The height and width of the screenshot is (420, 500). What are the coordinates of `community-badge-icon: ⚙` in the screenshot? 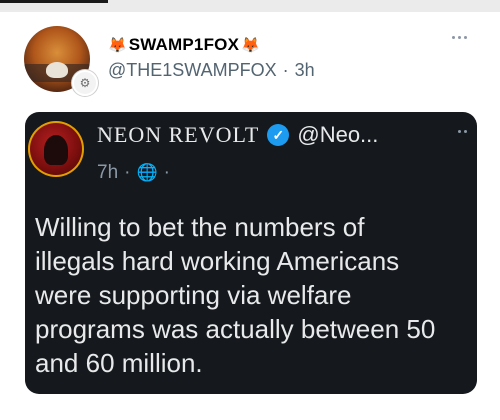 It's located at (85, 83).